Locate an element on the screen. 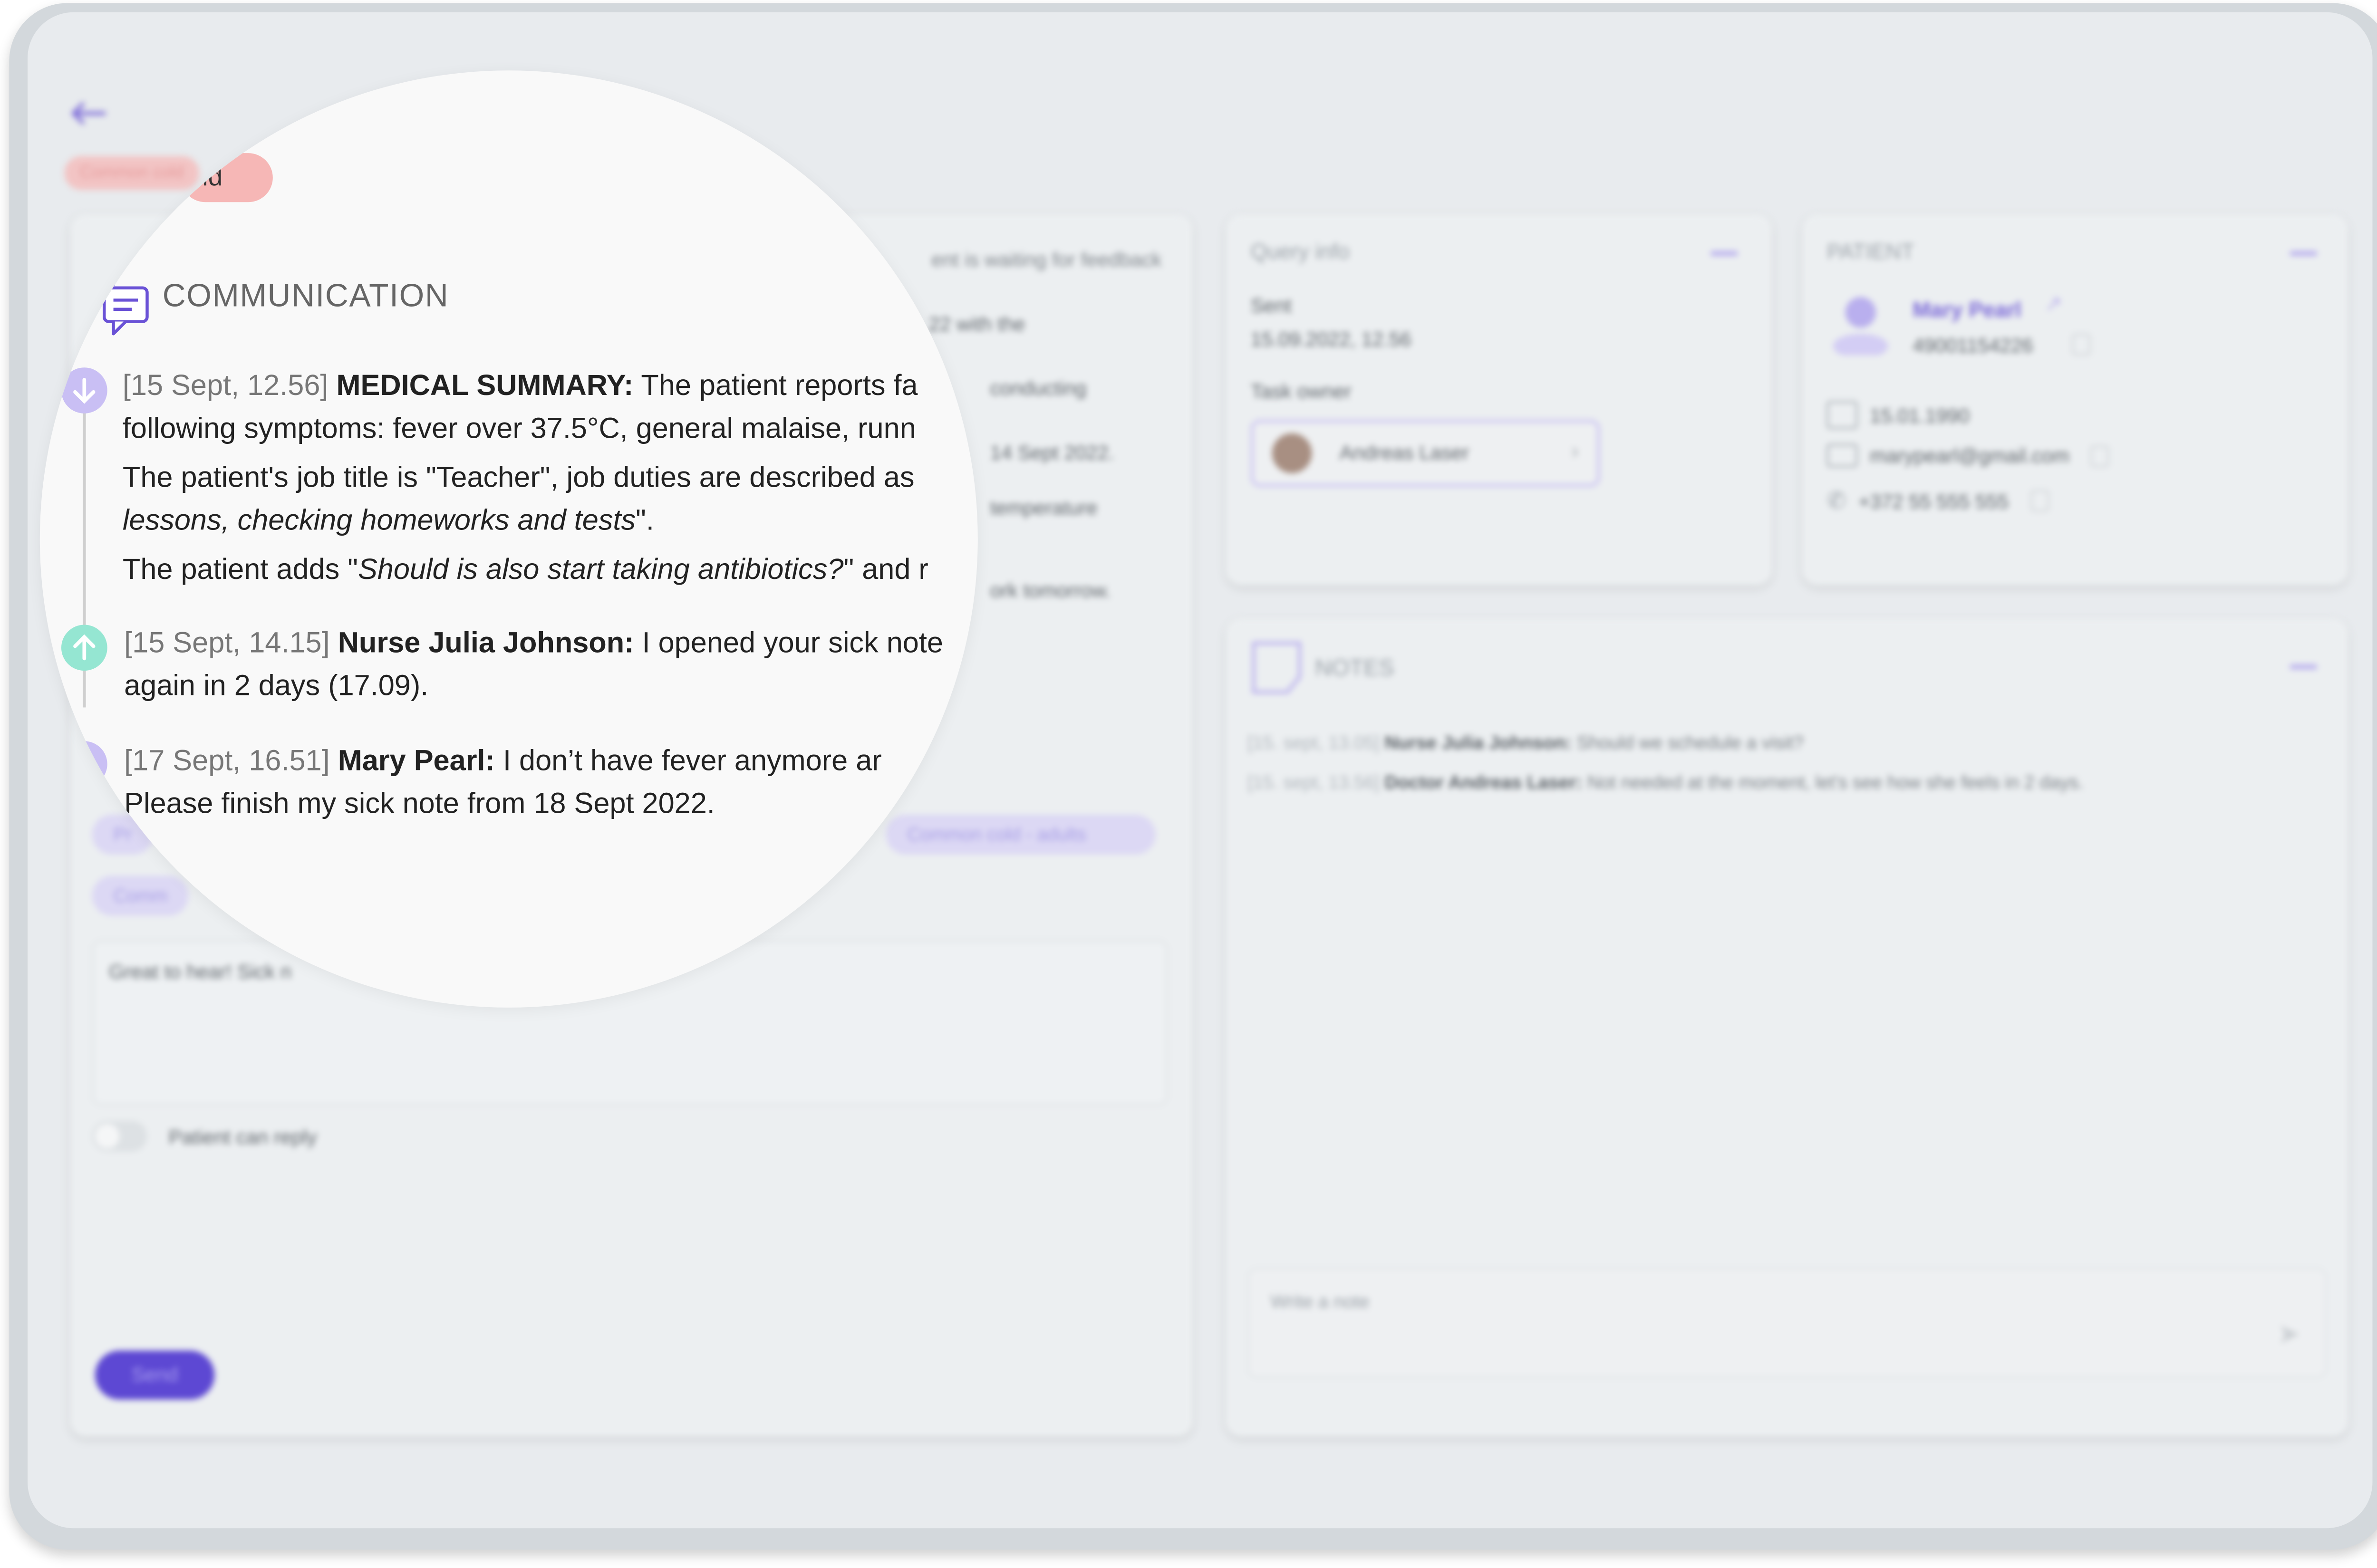 This screenshot has height=1568, width=2377. note-time: [15. sept, 13.05] is located at coordinates (1313, 742).